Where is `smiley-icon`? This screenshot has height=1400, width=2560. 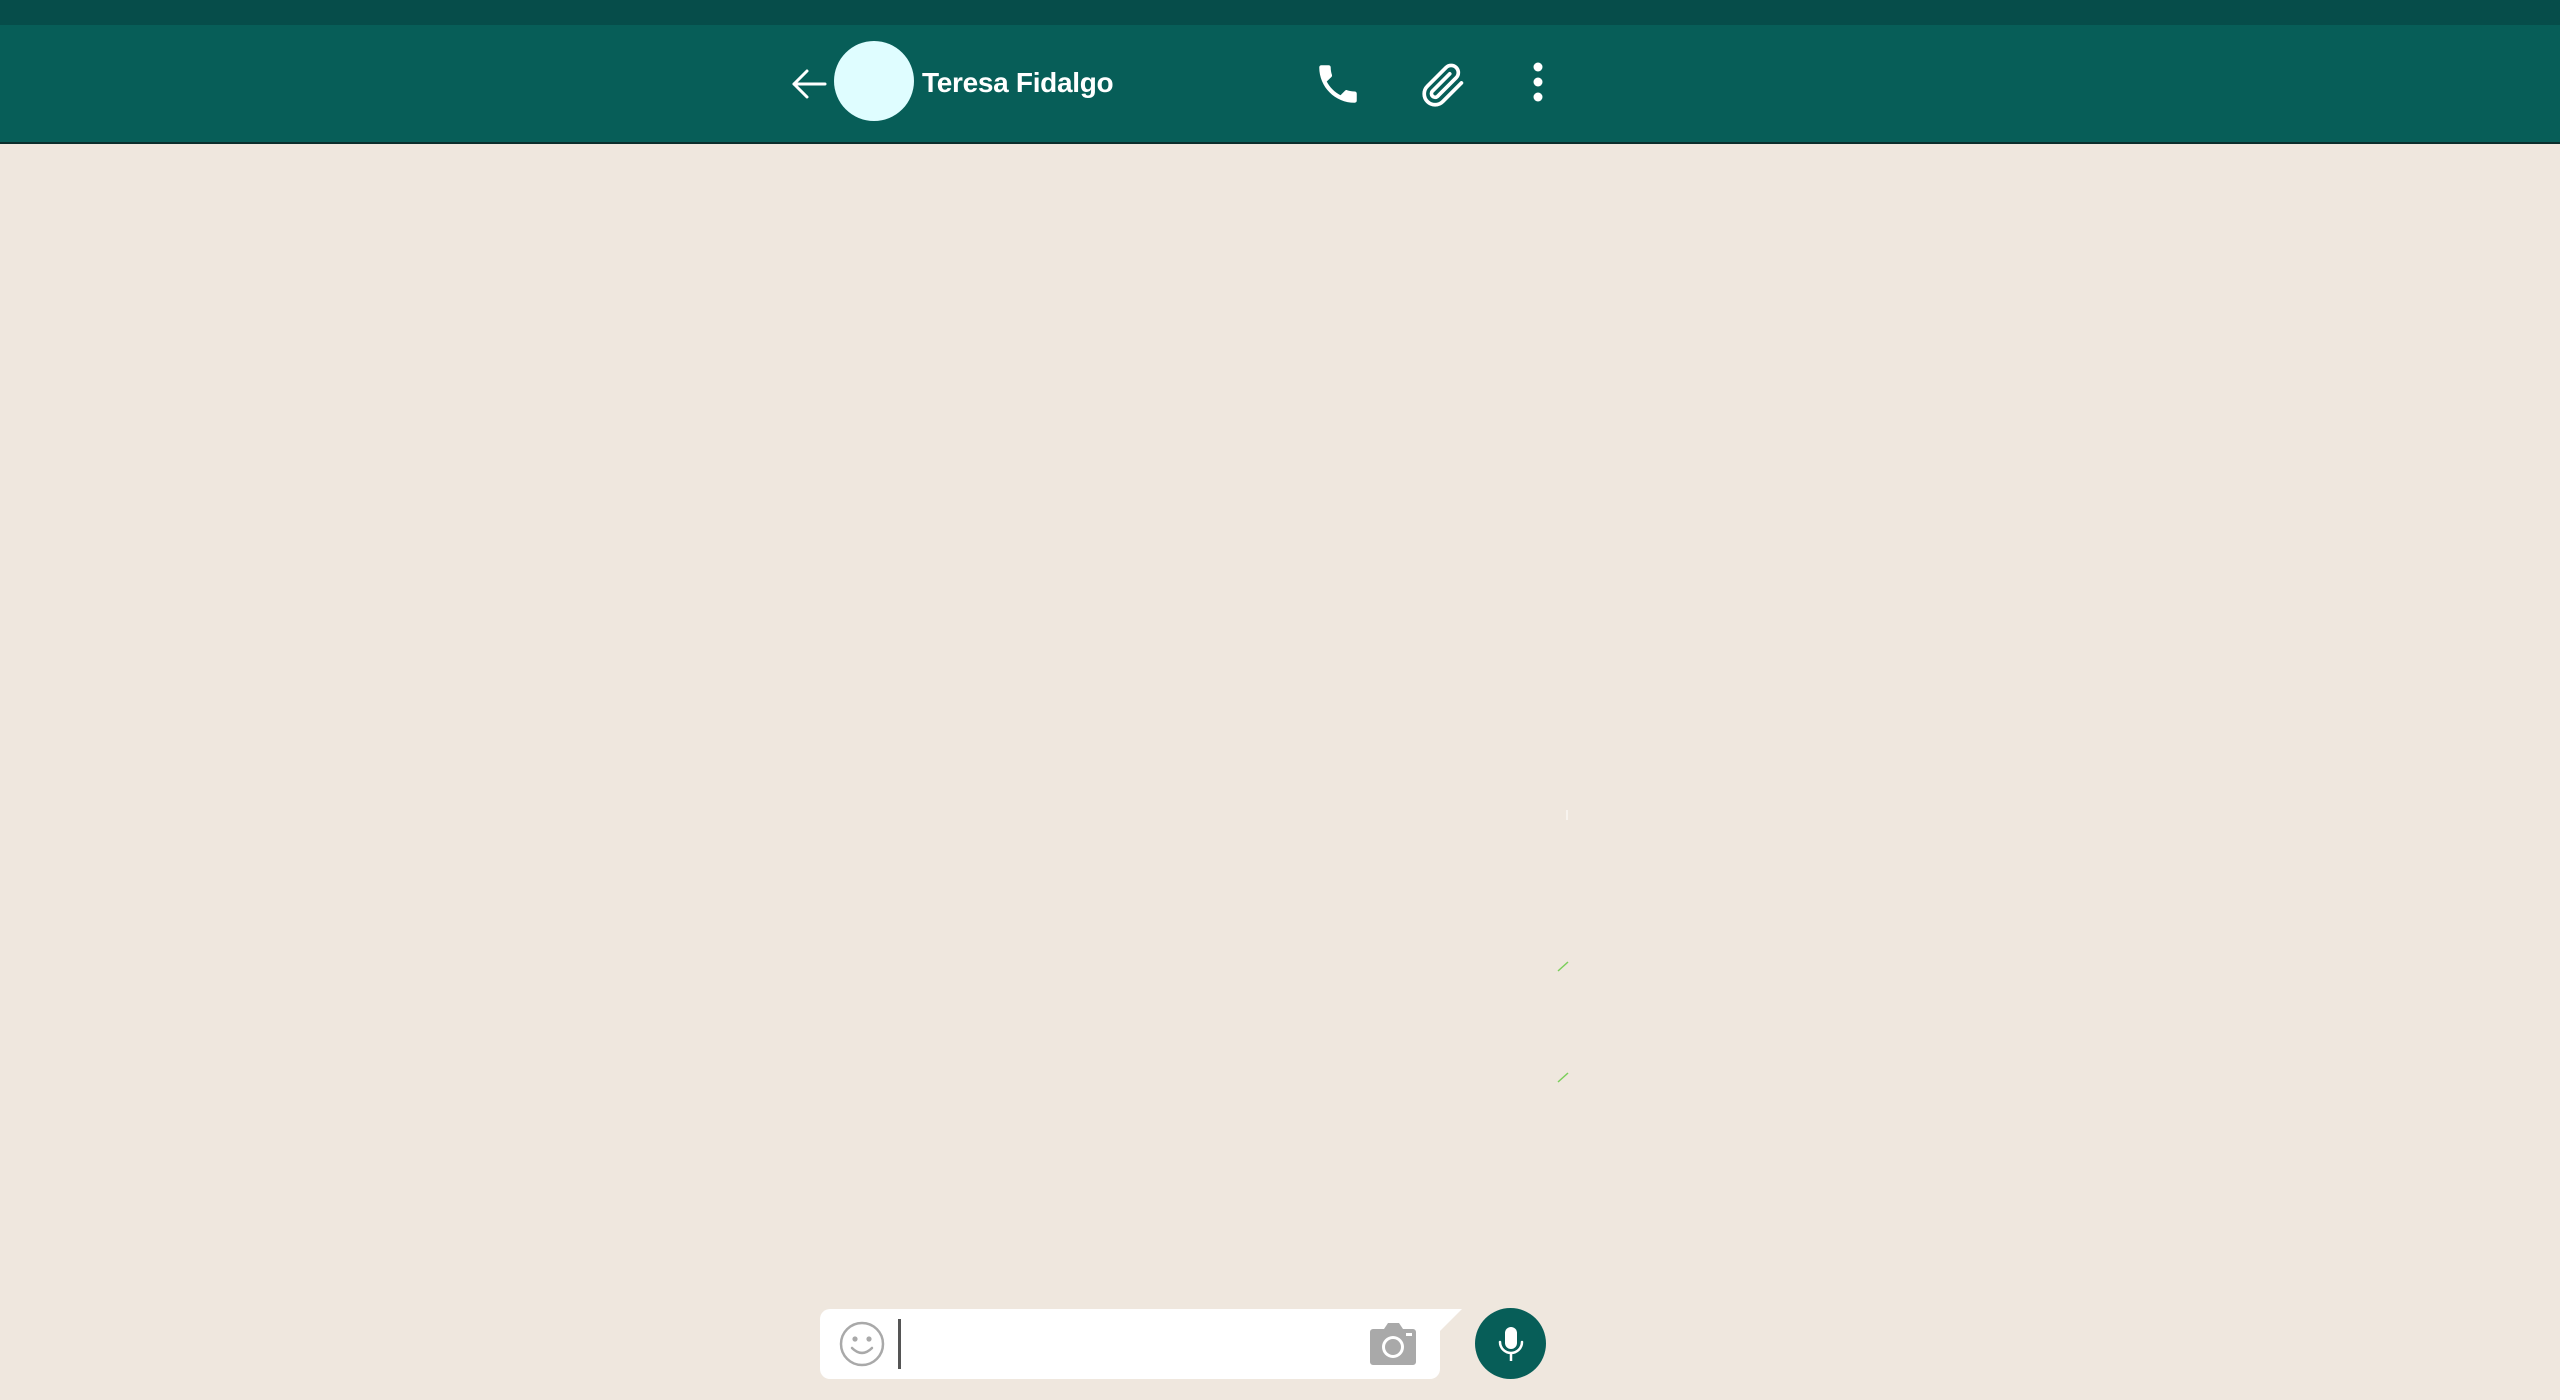 smiley-icon is located at coordinates (862, 1344).